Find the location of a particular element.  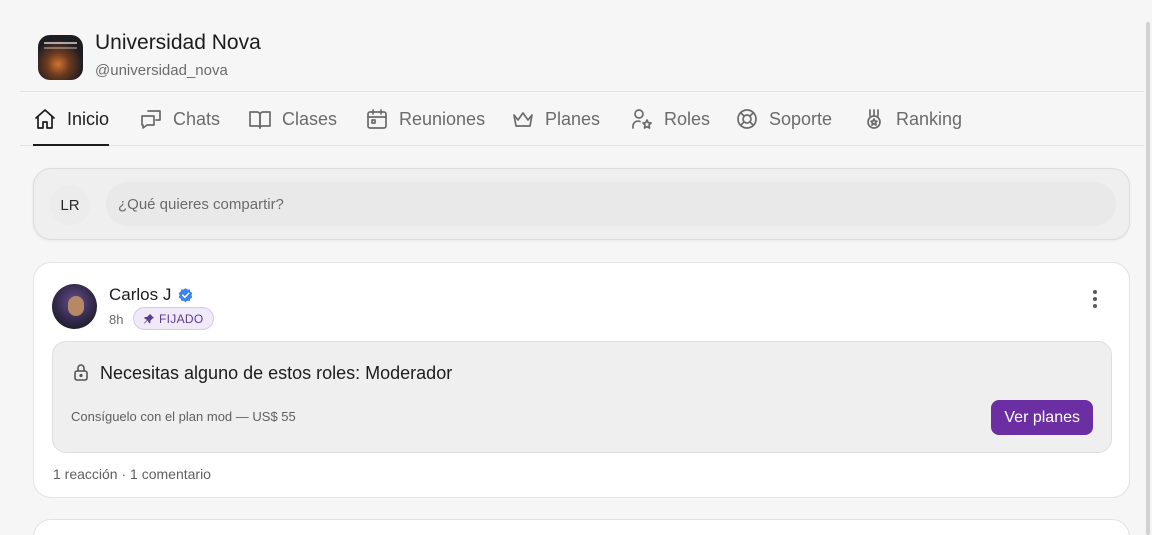

pinned-badge: FIJADO is located at coordinates (174, 318).